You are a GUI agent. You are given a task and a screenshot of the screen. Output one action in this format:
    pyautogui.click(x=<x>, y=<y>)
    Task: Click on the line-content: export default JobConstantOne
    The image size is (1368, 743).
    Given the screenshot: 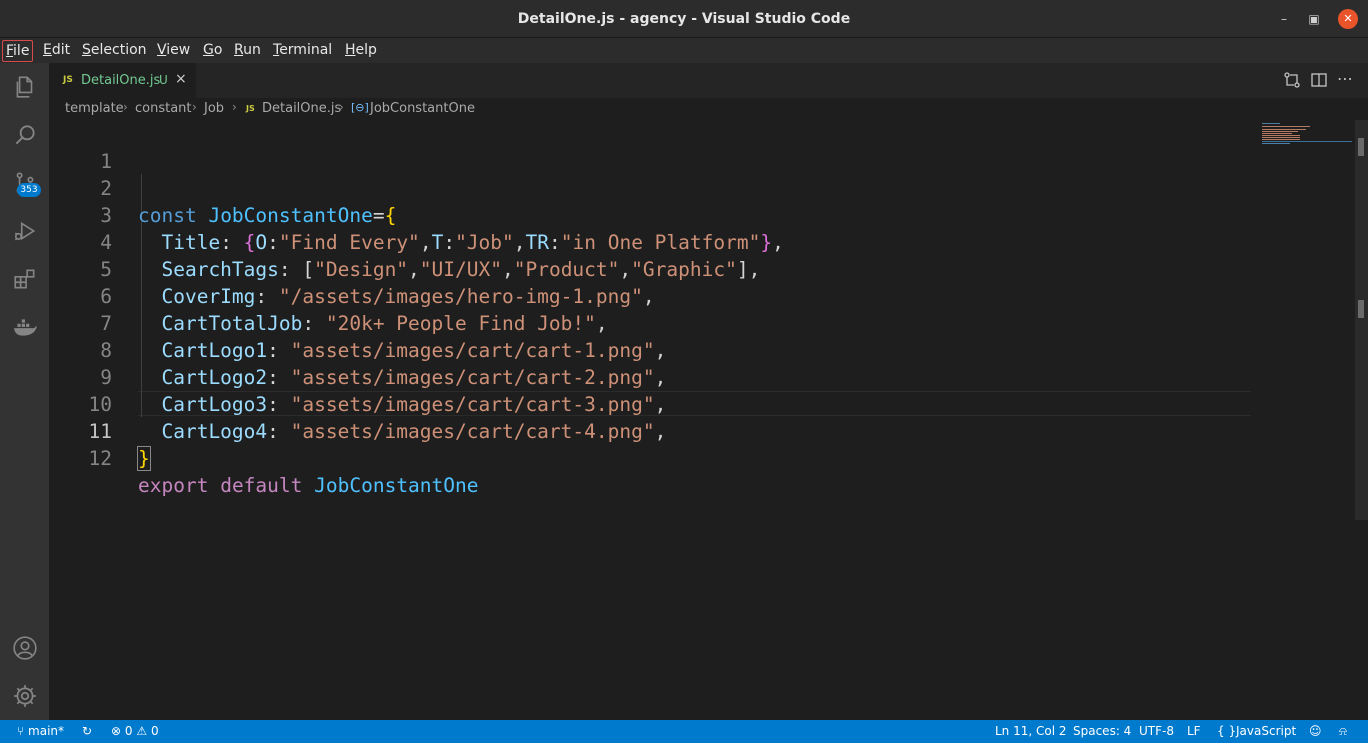 What is the action you would take?
    pyautogui.click(x=308, y=485)
    